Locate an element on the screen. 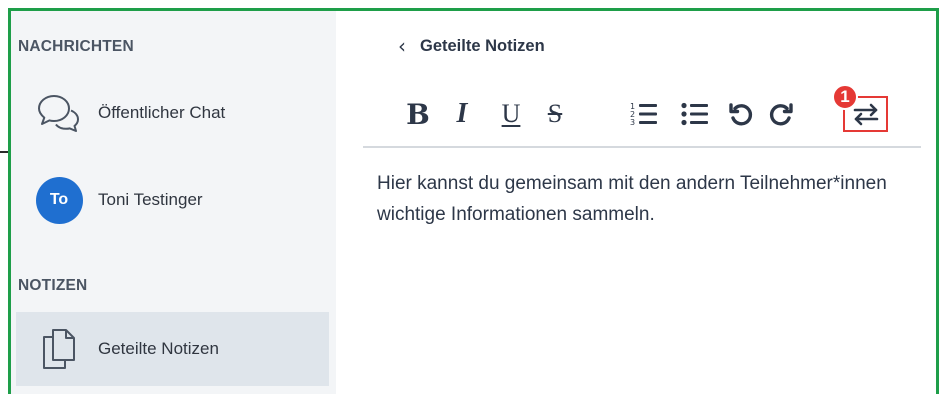  back-button: ‹ Geteilte Notizen is located at coordinates (471, 46).